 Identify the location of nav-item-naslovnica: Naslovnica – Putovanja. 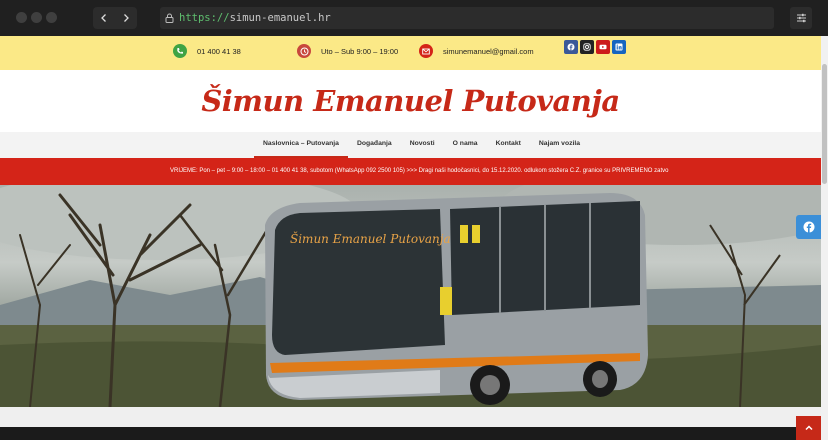
(301, 145).